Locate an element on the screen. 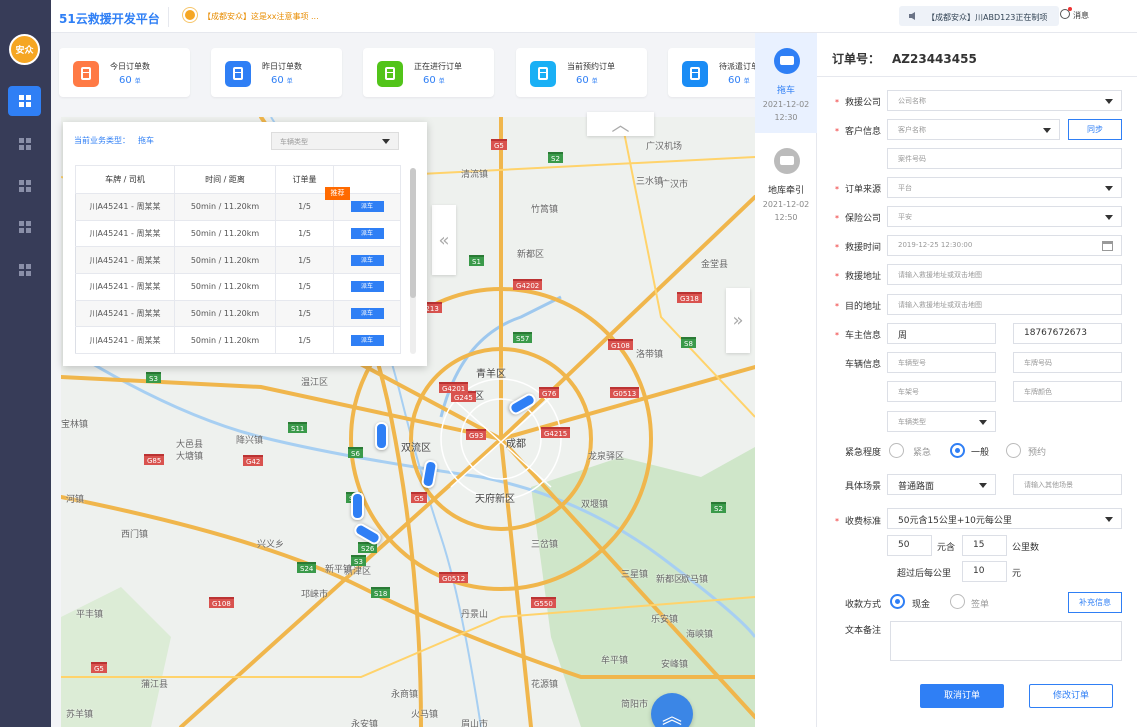  map-place-label: 火马镇 is located at coordinates (425, 715).